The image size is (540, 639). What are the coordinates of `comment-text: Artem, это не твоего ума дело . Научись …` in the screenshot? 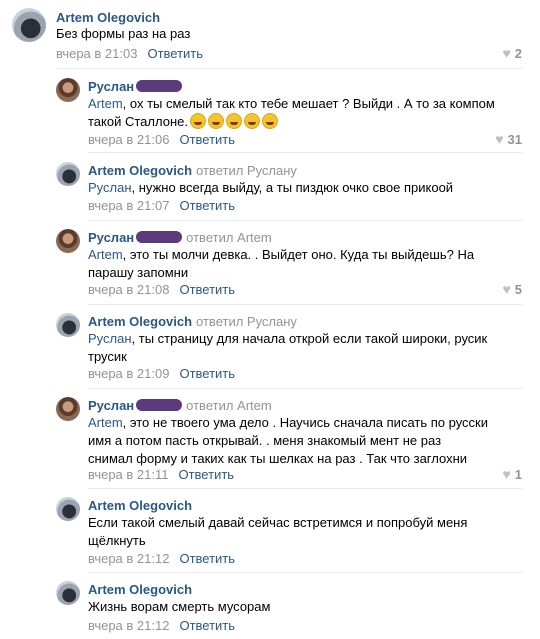 It's located at (288, 441).